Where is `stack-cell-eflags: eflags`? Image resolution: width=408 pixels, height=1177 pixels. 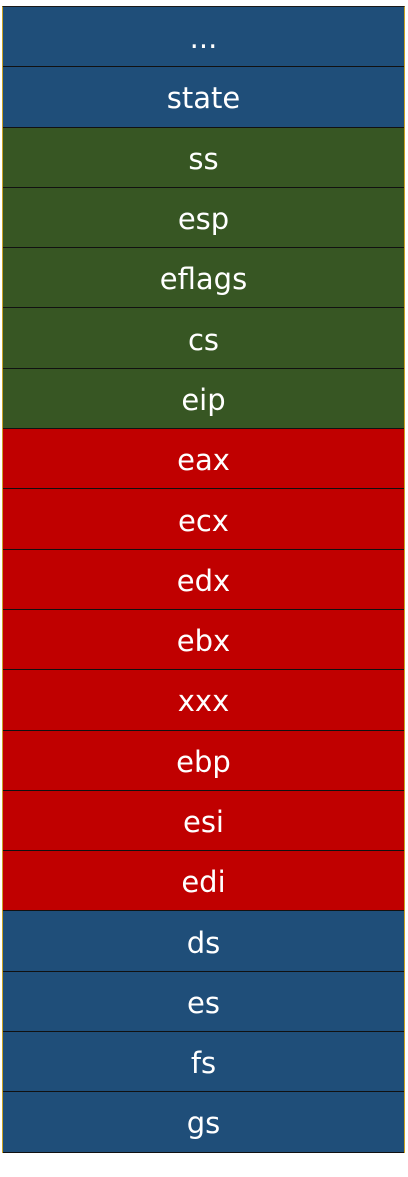 stack-cell-eflags: eflags is located at coordinates (203, 278).